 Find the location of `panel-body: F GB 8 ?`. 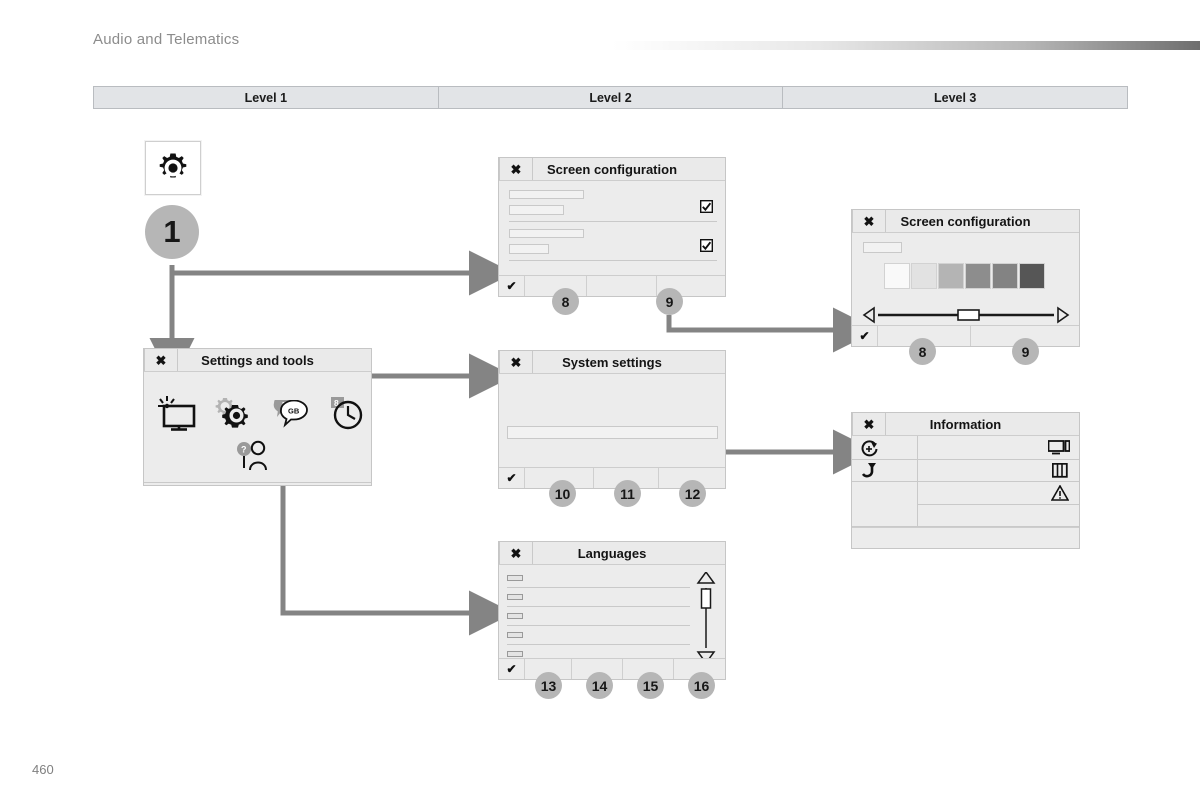

panel-body: F GB 8 ? is located at coordinates (257, 428).